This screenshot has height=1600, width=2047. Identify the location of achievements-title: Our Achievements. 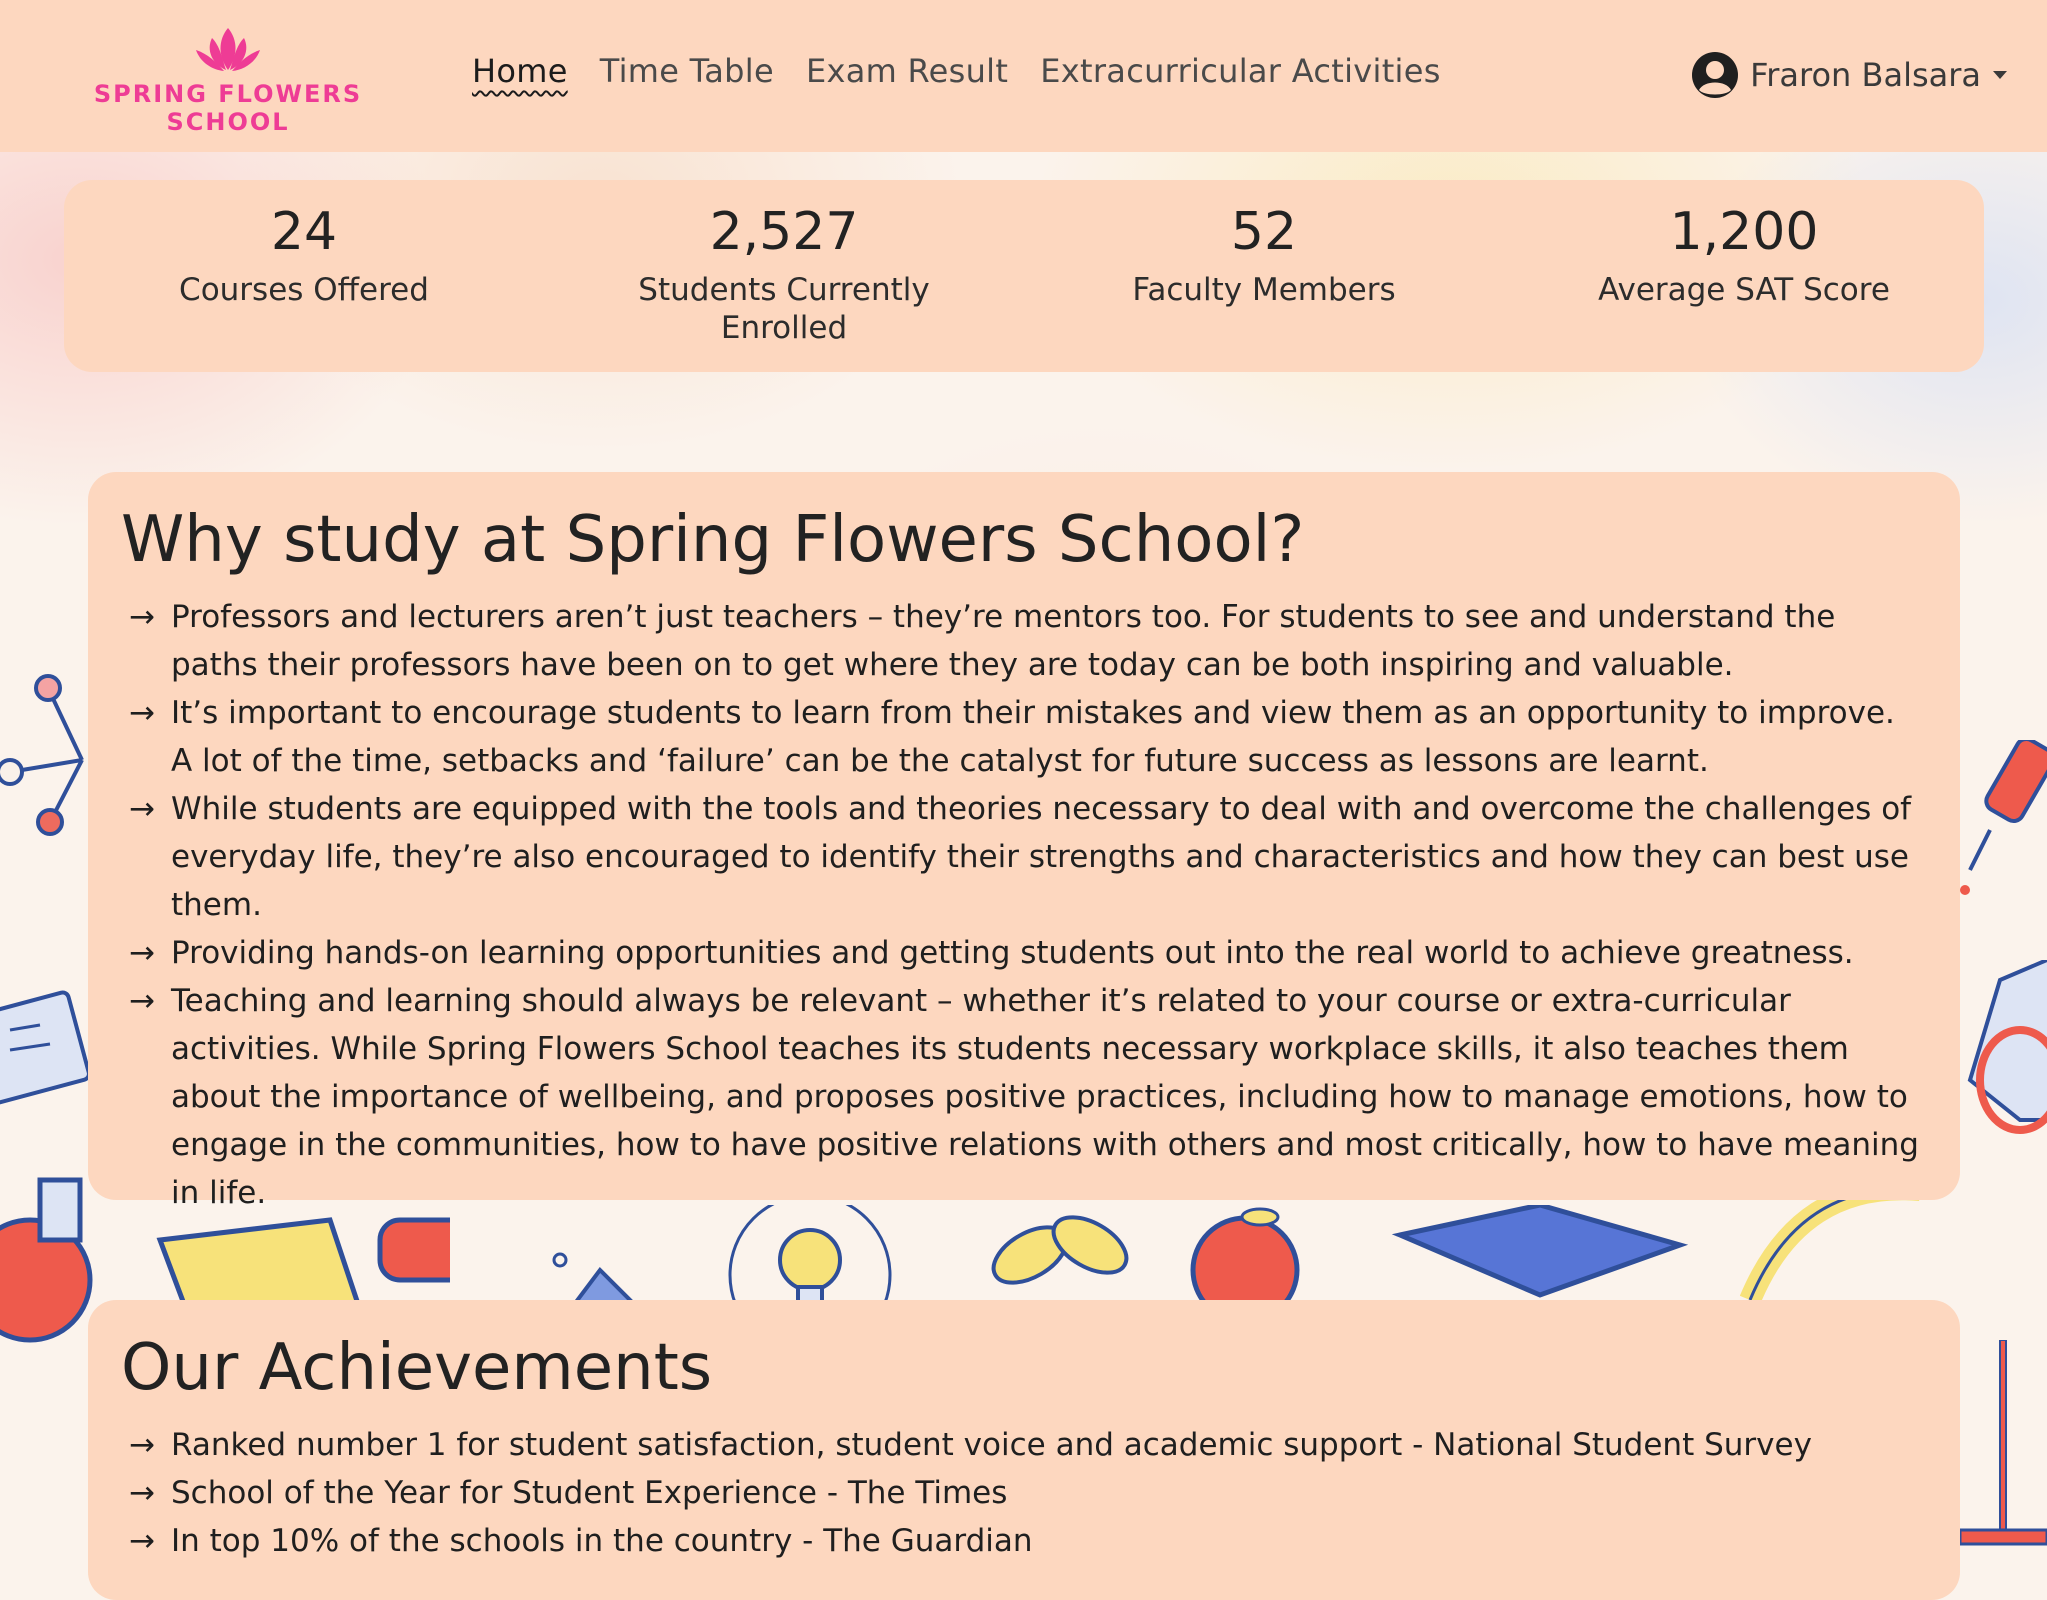
(417, 1368).